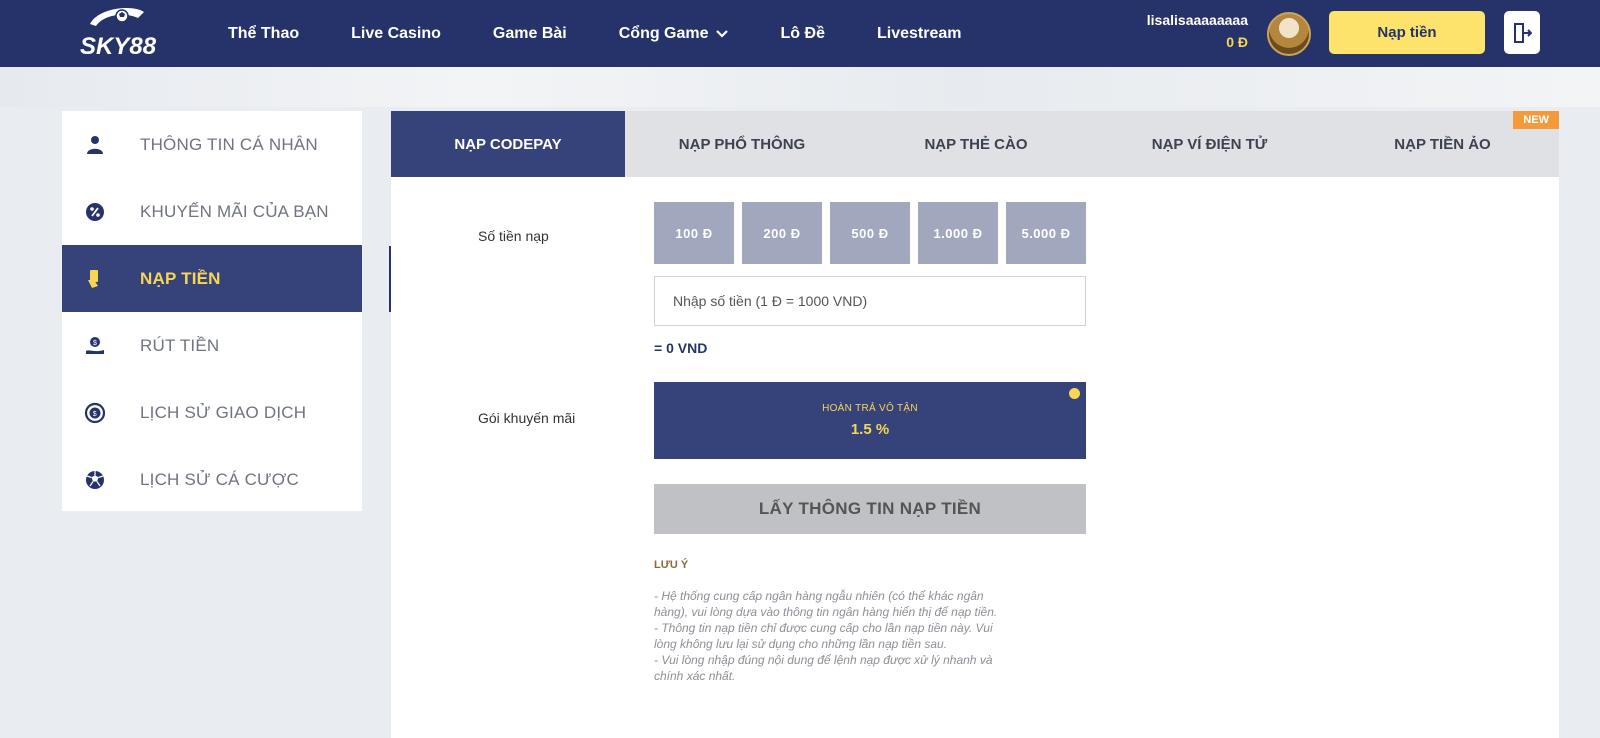 This screenshot has height=738, width=1600. Describe the element at coordinates (223, 412) in the screenshot. I see `sidebar-item-label: LỊCH SỬ GIAO DỊCH` at that location.